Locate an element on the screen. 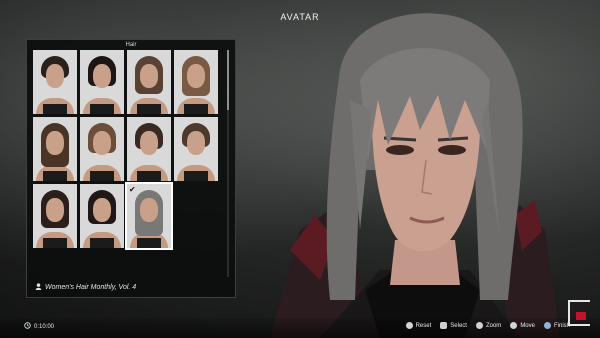 Image resolution: width=600 pixels, height=338 pixels. hair-pack-name: Women's Hair Monthly, Vol. 4 is located at coordinates (91, 287).